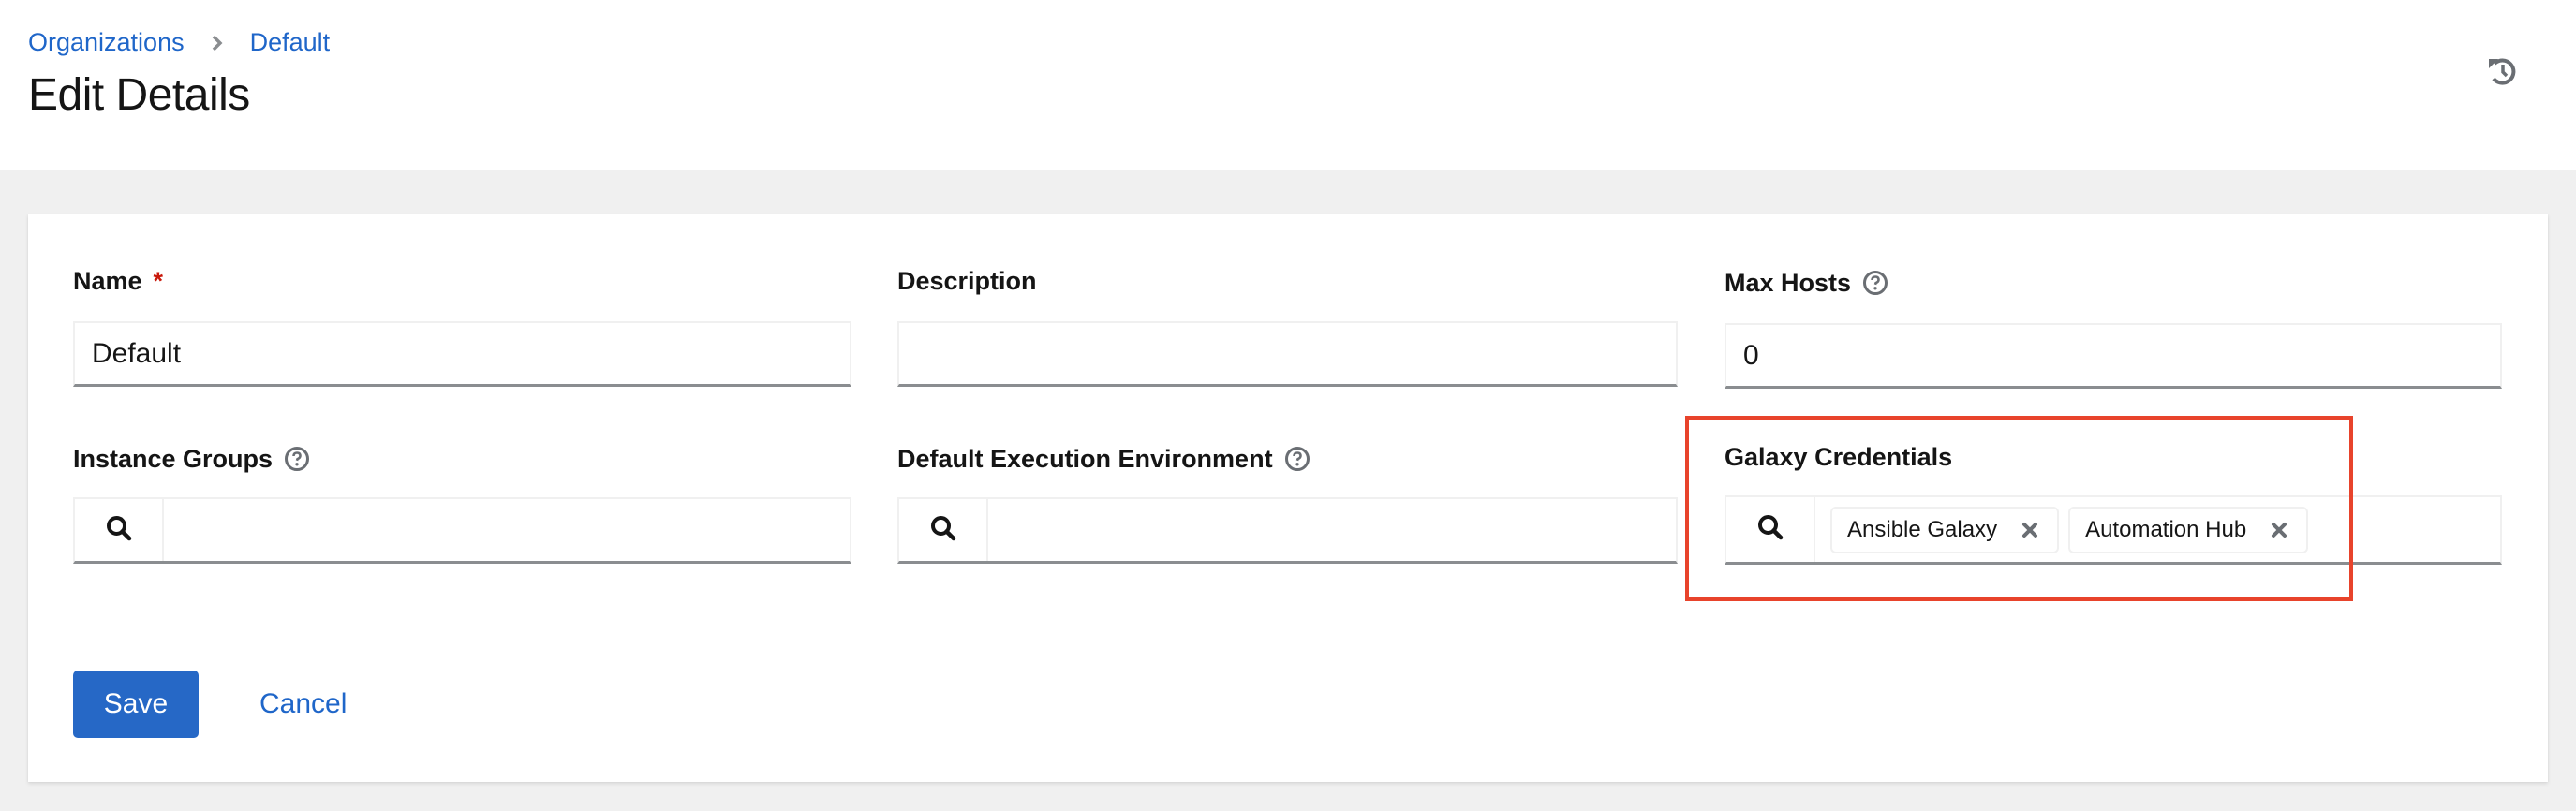 The height and width of the screenshot is (811, 2576). Describe the element at coordinates (2114, 356) in the screenshot. I see `max-hosts-input` at that location.